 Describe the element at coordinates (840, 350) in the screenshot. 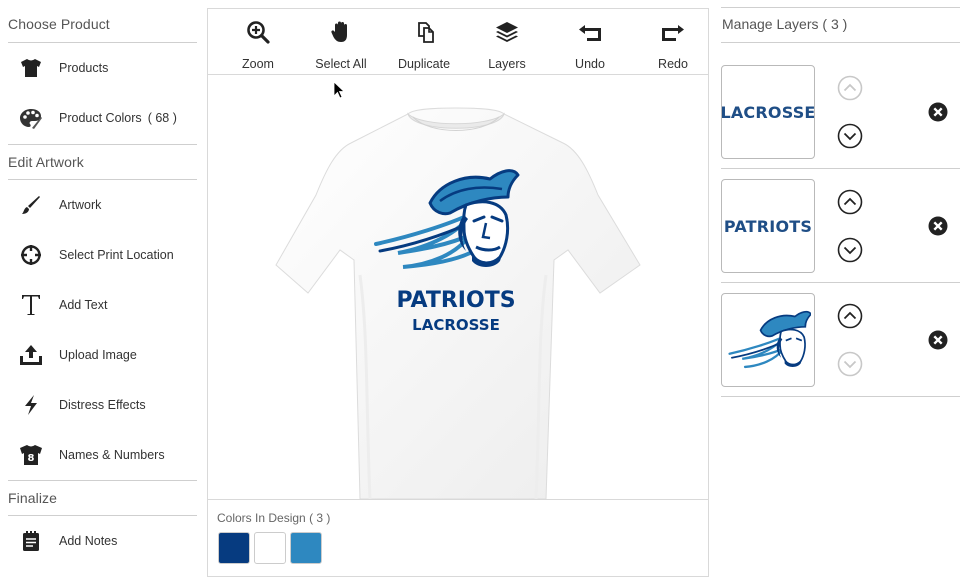

I see `layer-item` at that location.